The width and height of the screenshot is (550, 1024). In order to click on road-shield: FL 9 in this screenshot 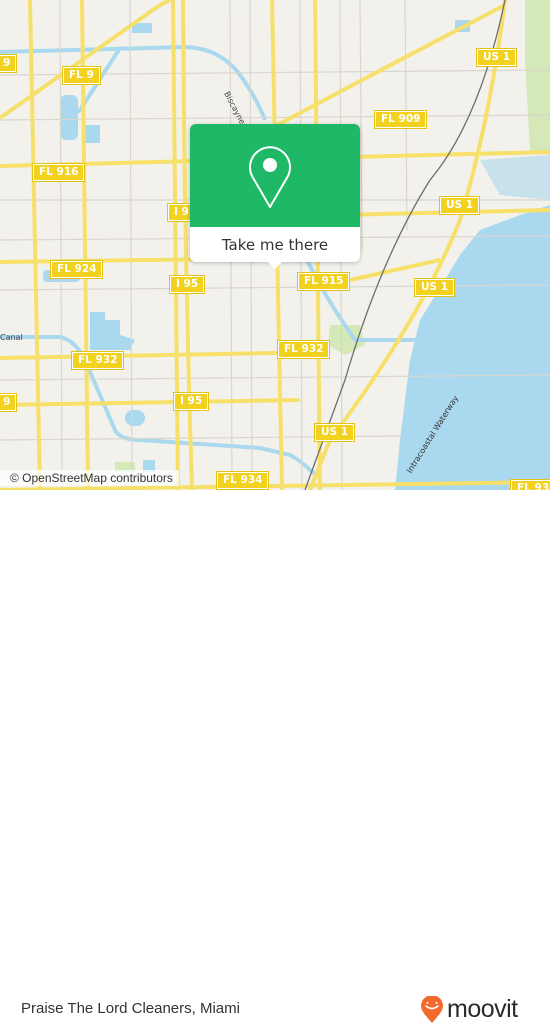, I will do `click(81, 75)`.